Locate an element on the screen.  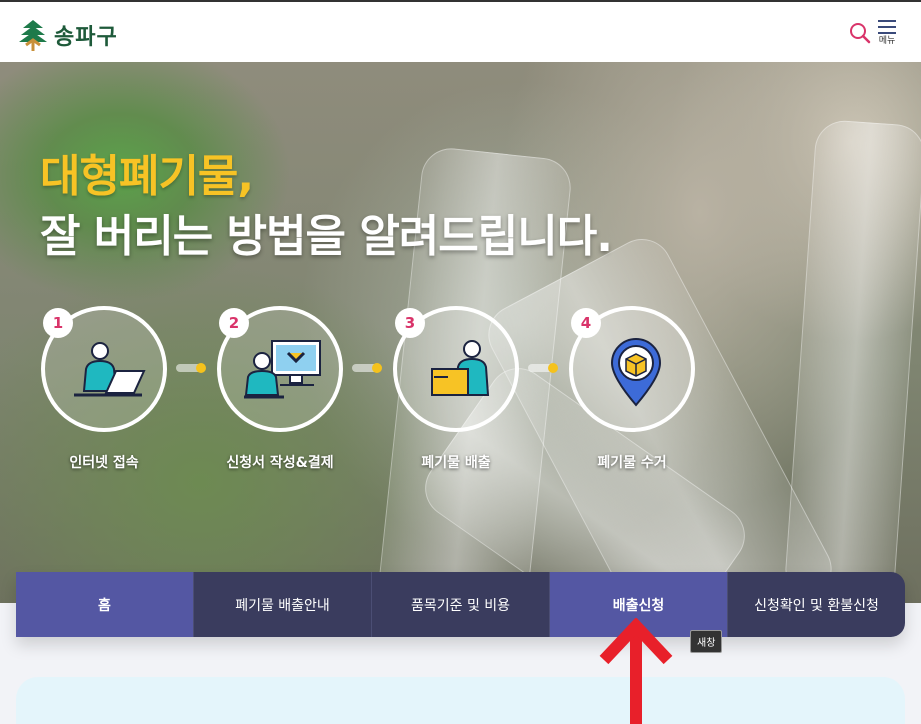
hamburger-icon is located at coordinates (887, 27).